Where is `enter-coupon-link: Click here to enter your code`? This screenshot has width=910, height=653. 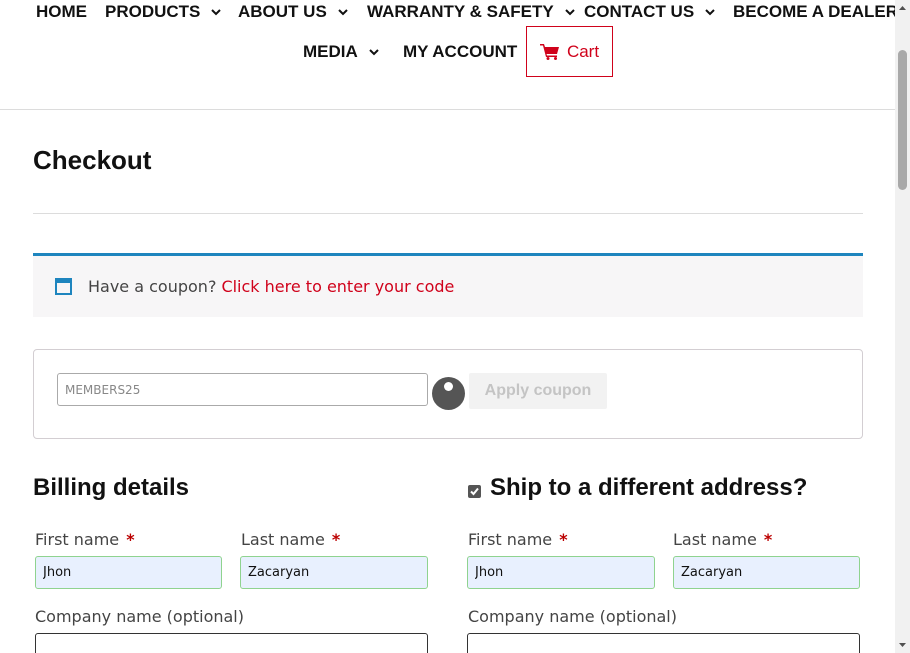 enter-coupon-link: Click here to enter your code is located at coordinates (337, 286).